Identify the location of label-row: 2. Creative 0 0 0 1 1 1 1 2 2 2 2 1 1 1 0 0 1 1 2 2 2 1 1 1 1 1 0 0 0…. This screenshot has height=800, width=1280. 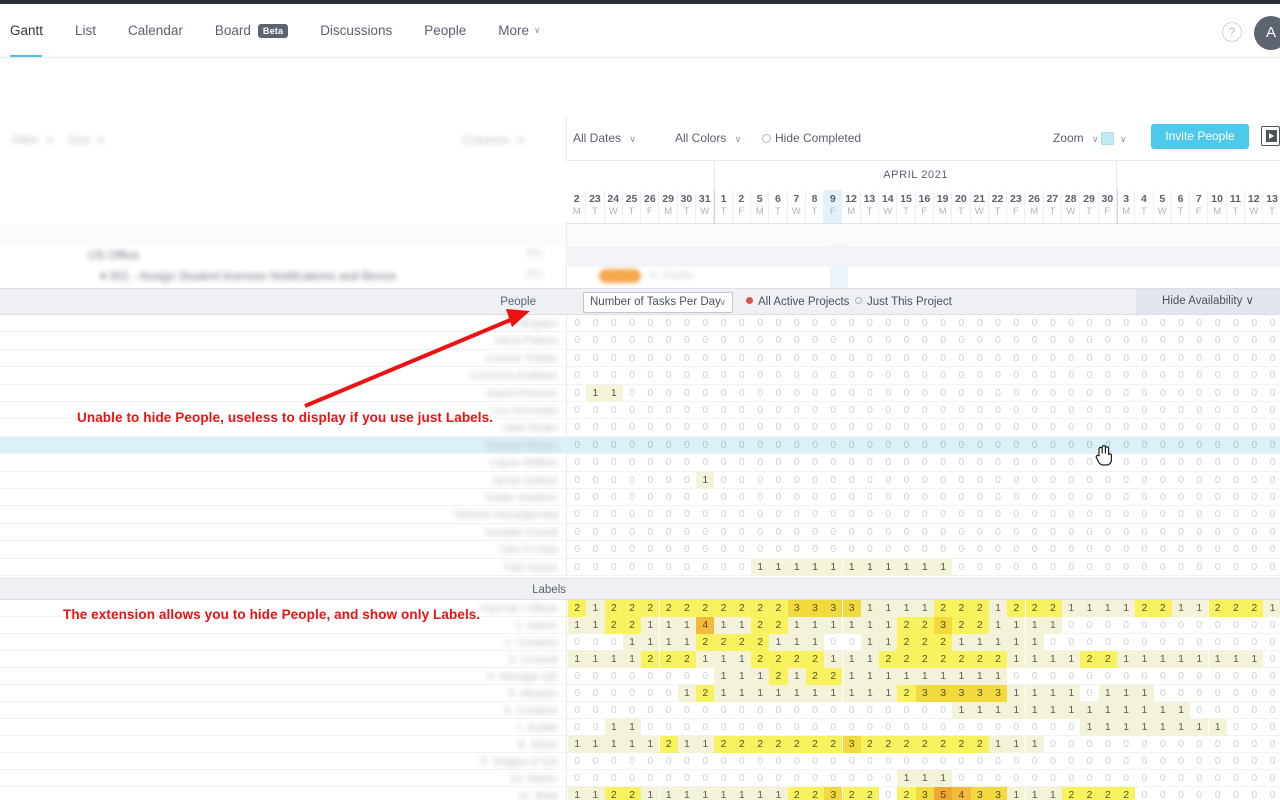
(640, 642).